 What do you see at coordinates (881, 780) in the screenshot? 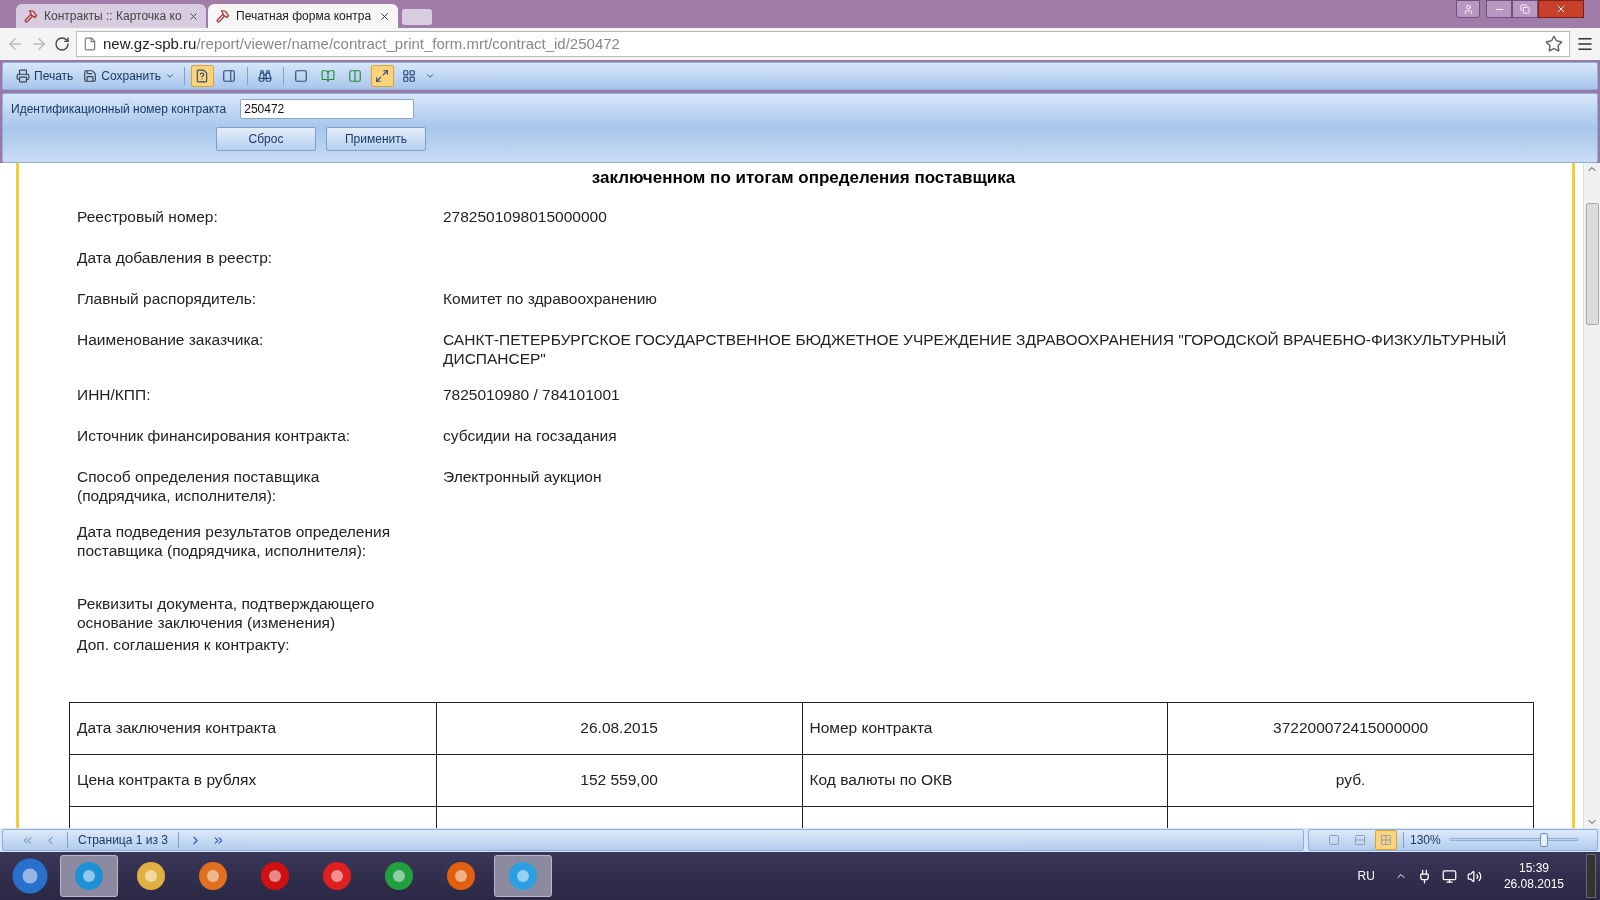
I see `table-cell-text: Код валюты по ОКВ` at bounding box center [881, 780].